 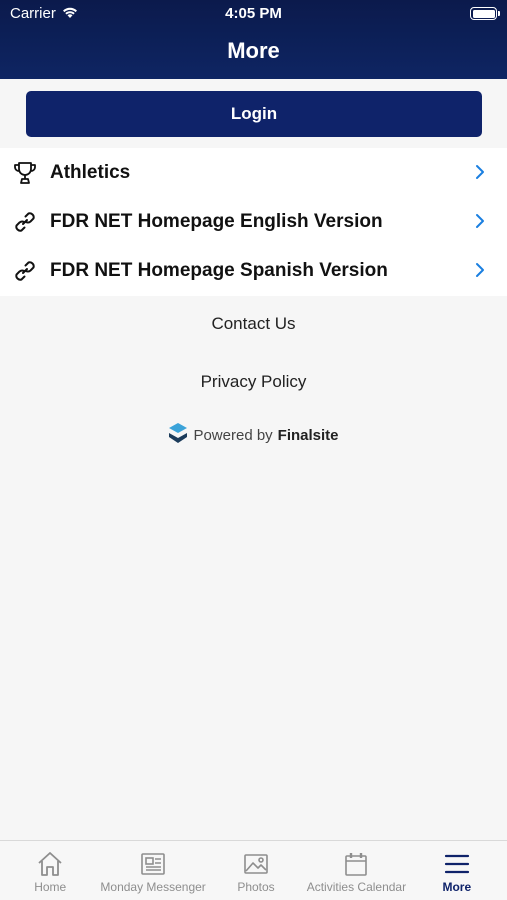 What do you see at coordinates (178, 435) in the screenshot?
I see `finalsite-logo-icon` at bounding box center [178, 435].